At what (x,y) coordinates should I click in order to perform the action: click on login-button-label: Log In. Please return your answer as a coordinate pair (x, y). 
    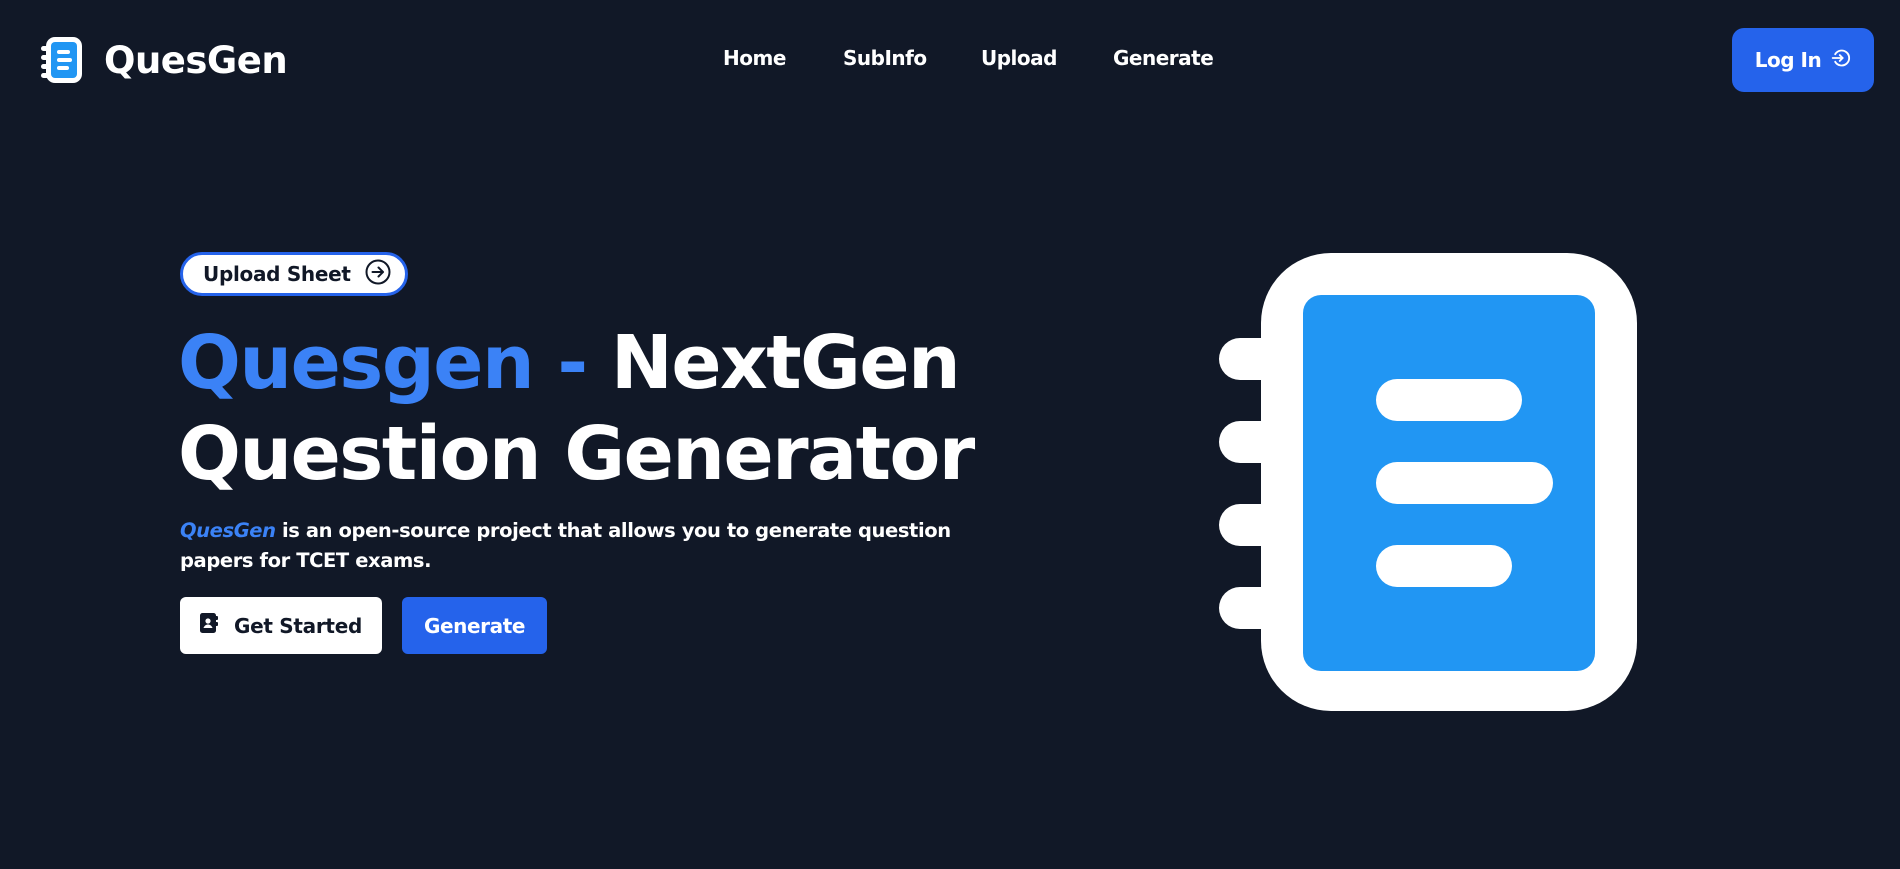
    Looking at the image, I should click on (1788, 60).